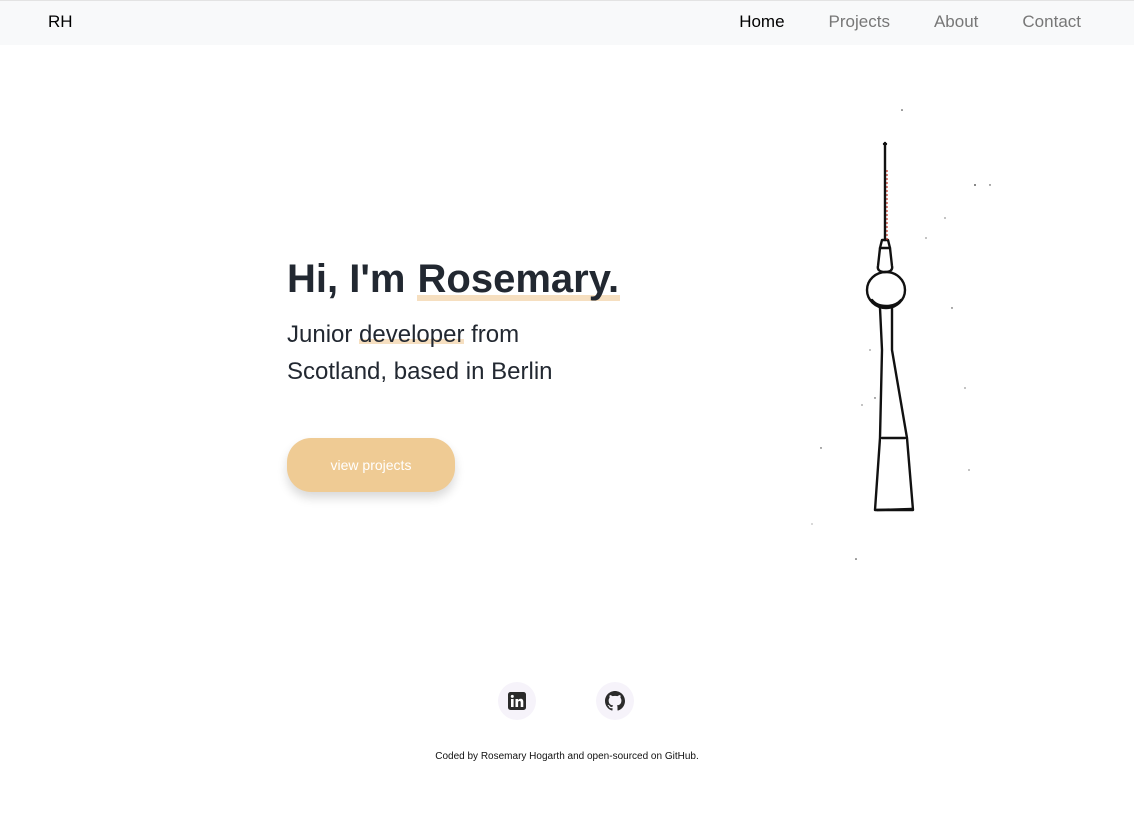 Image resolution: width=1134 pixels, height=816 pixels. What do you see at coordinates (956, 22) in the screenshot?
I see `nav-link-about: About` at bounding box center [956, 22].